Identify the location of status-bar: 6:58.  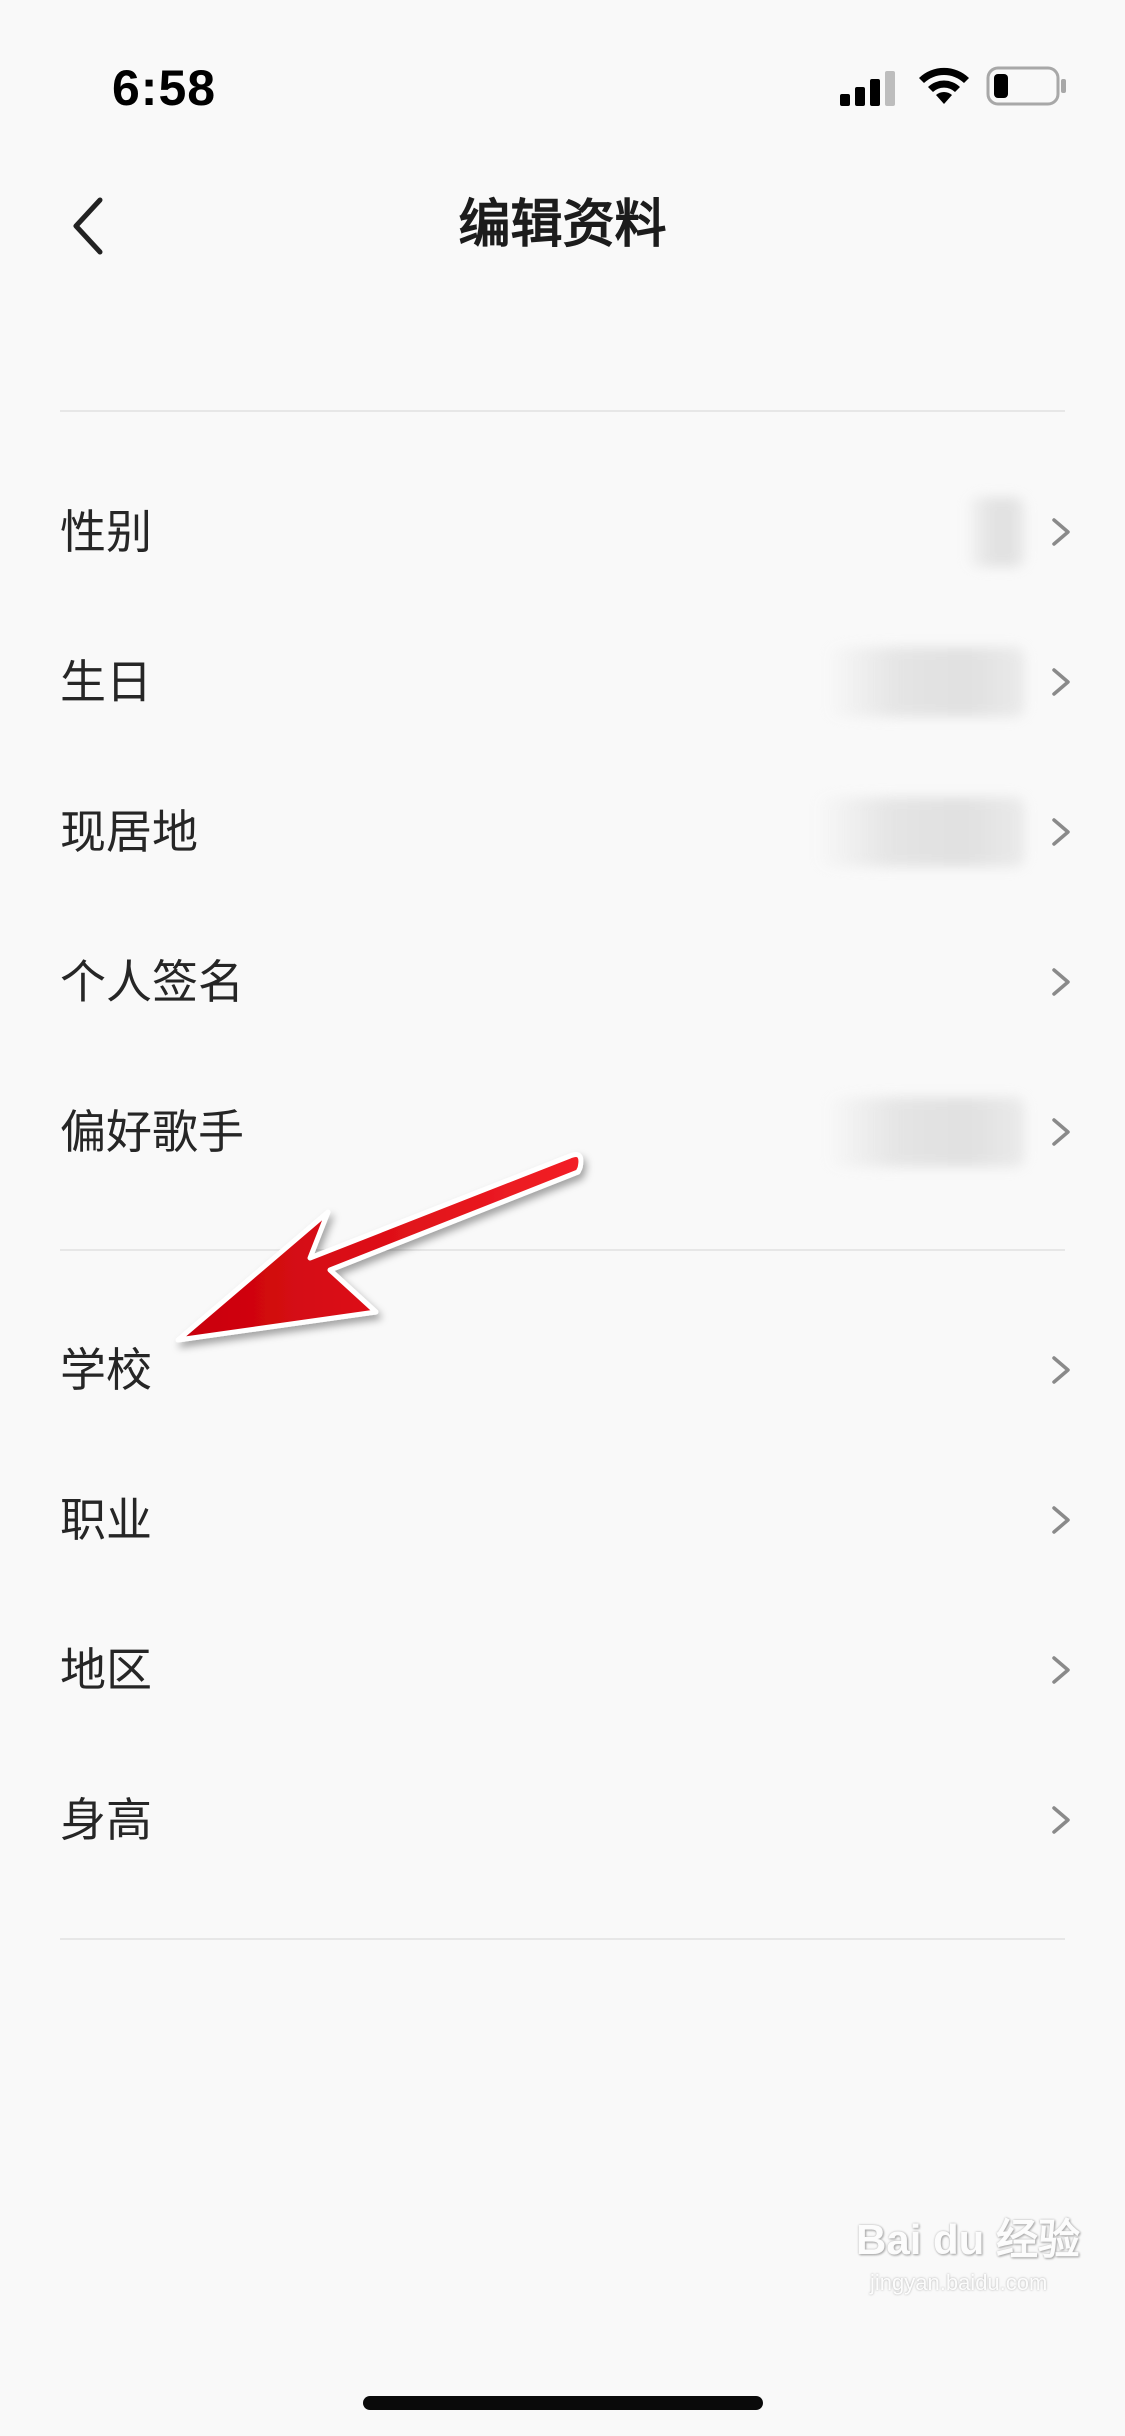
(562, 70).